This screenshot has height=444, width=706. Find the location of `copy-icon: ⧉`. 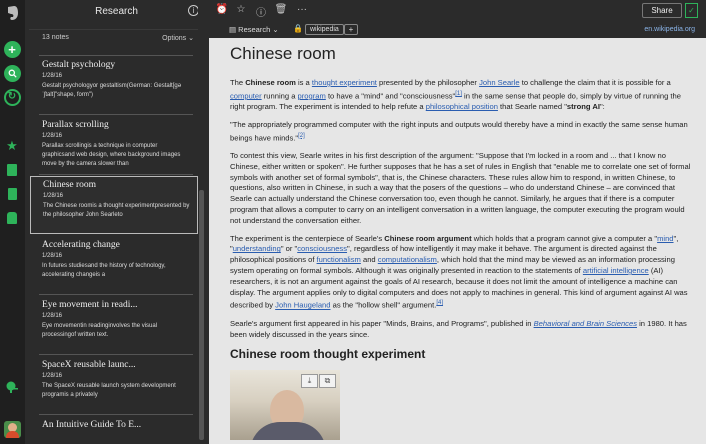

copy-icon: ⧉ is located at coordinates (327, 381).